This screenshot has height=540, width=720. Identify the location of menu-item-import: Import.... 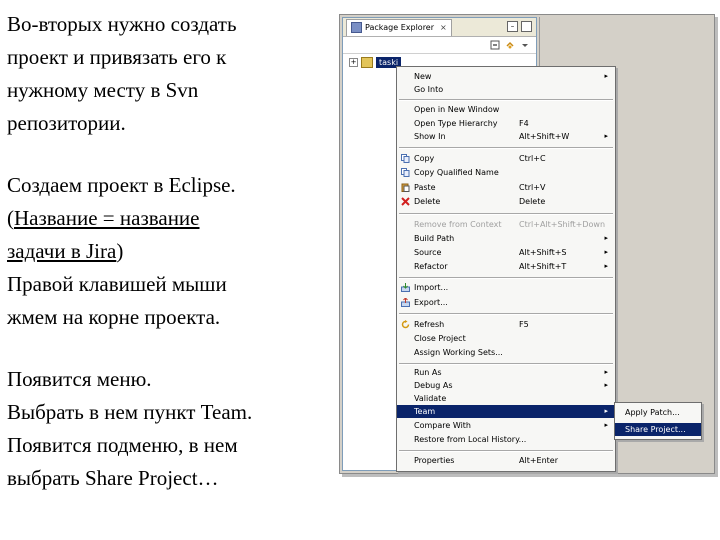
(506, 287).